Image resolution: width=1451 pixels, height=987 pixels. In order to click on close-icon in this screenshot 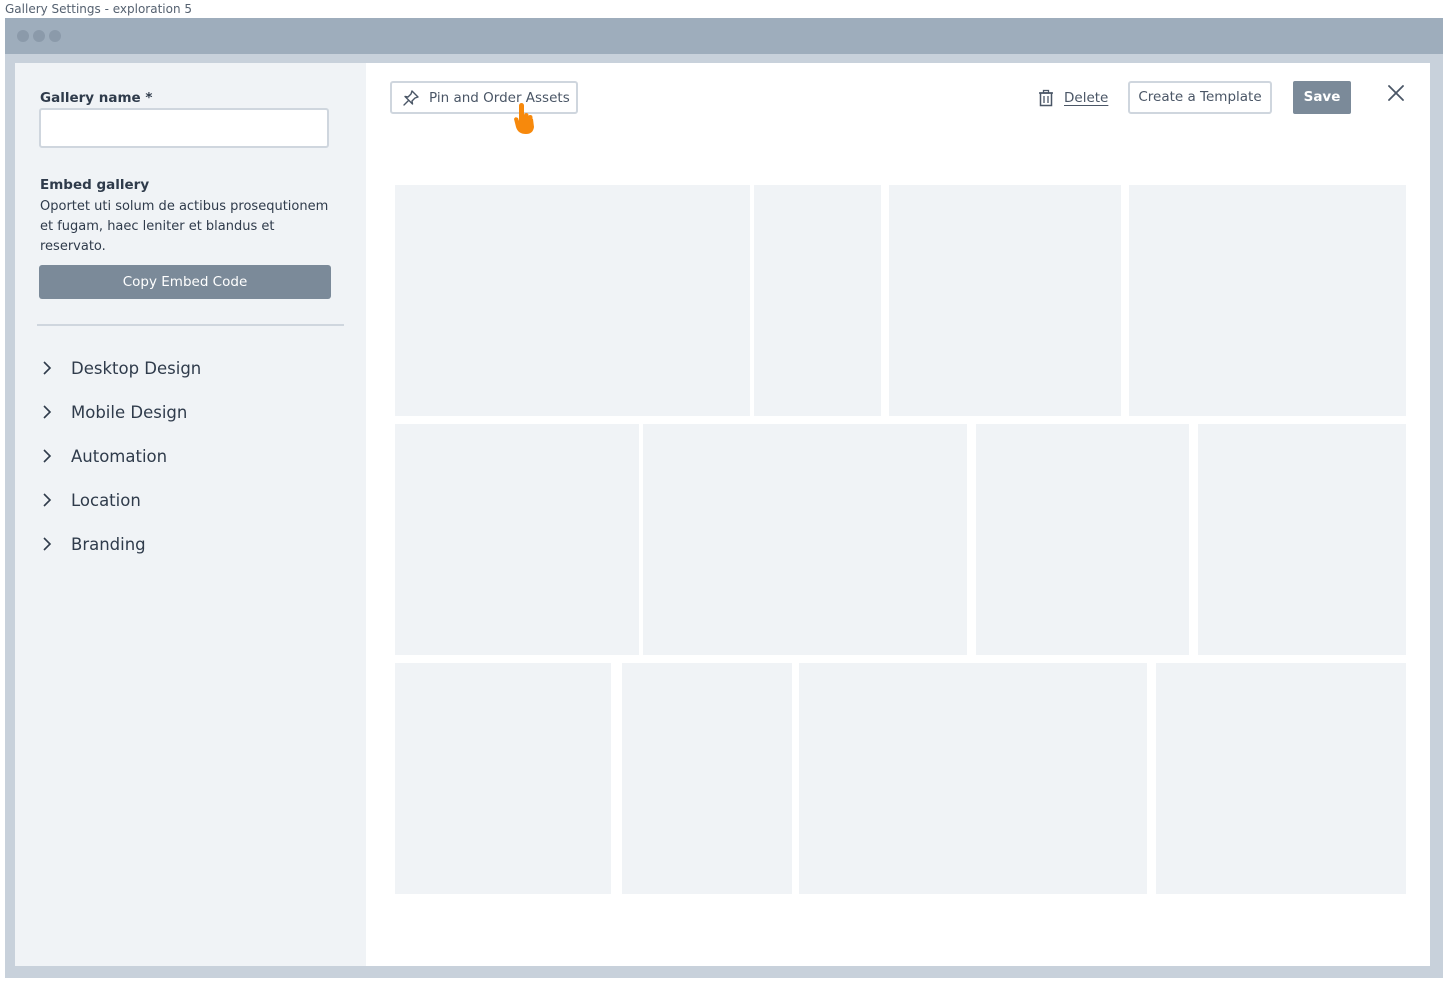, I will do `click(1396, 93)`.